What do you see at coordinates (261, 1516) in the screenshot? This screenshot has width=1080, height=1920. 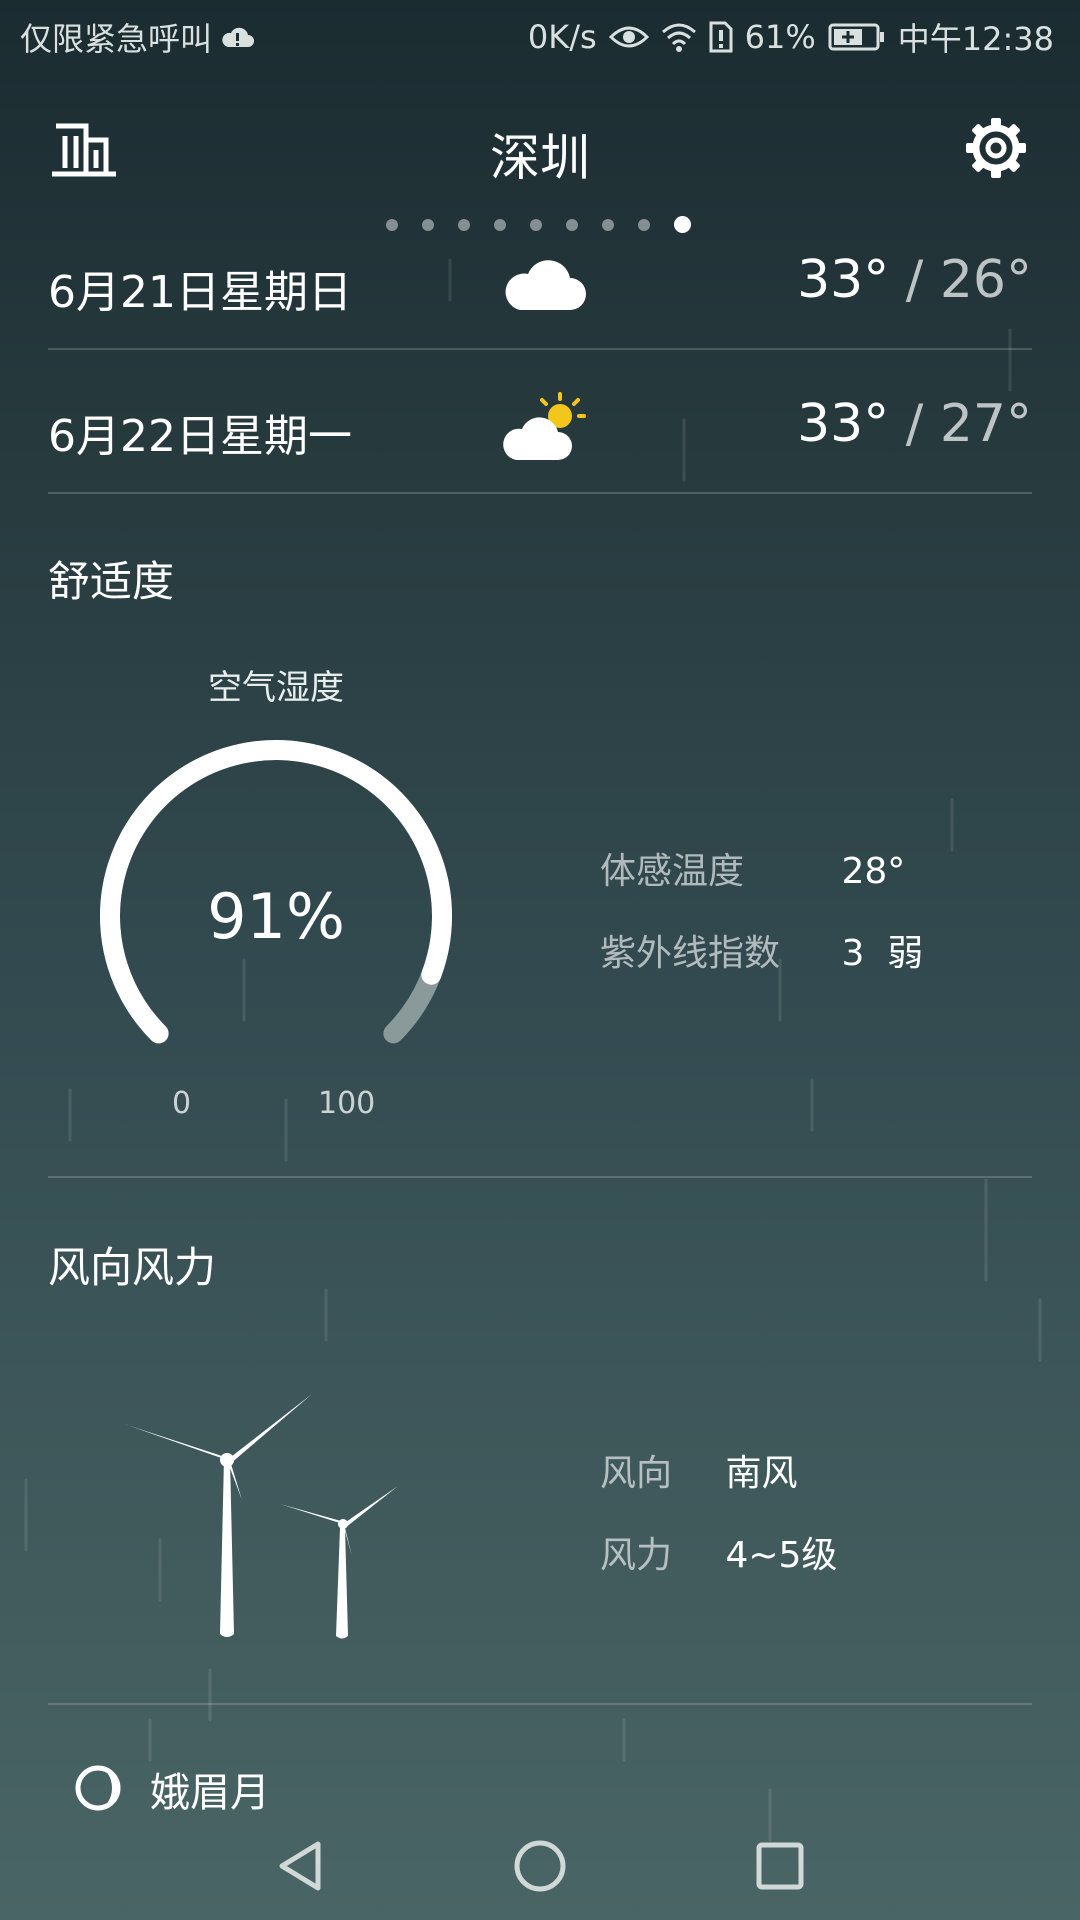 I see `wind-turbine-icon` at bounding box center [261, 1516].